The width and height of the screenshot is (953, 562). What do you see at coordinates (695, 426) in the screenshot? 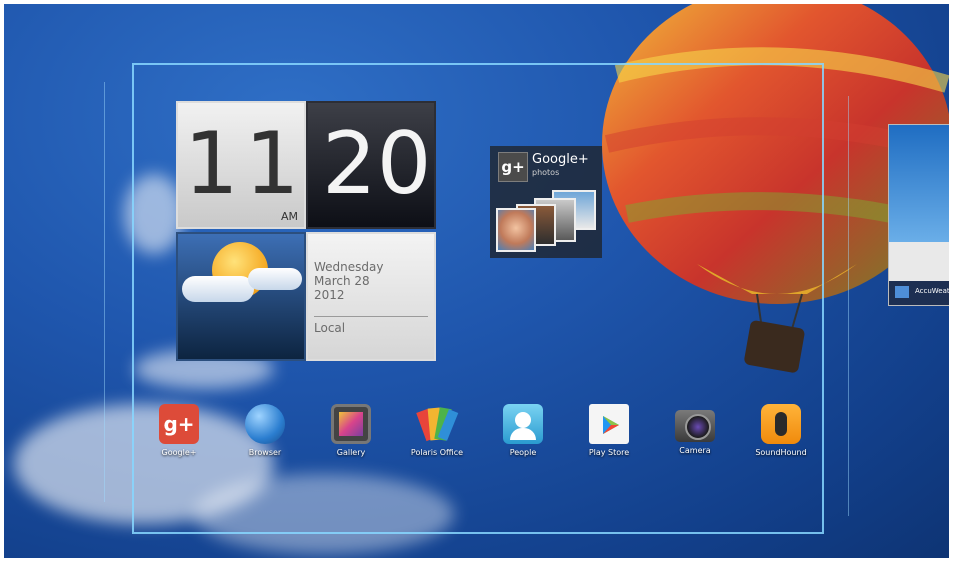
I see `camera-icon` at bounding box center [695, 426].